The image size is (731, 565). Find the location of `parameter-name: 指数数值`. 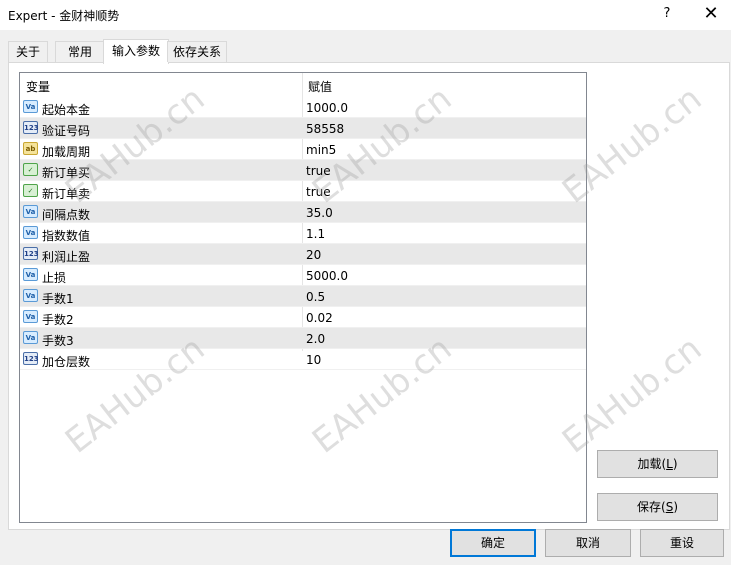

parameter-name: 指数数值 is located at coordinates (66, 236).